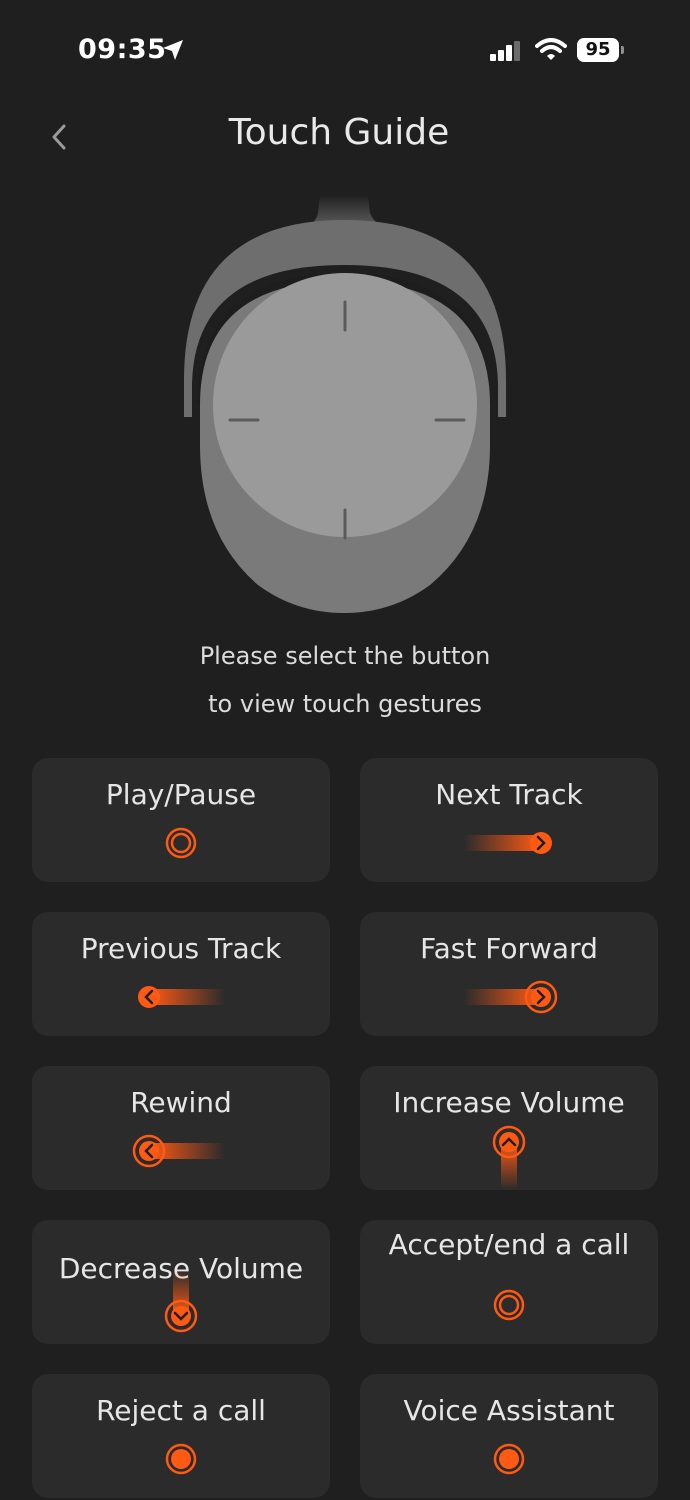 This screenshot has width=690, height=1500. What do you see at coordinates (345, 656) in the screenshot?
I see `instruction-line-1: Please select the button` at bounding box center [345, 656].